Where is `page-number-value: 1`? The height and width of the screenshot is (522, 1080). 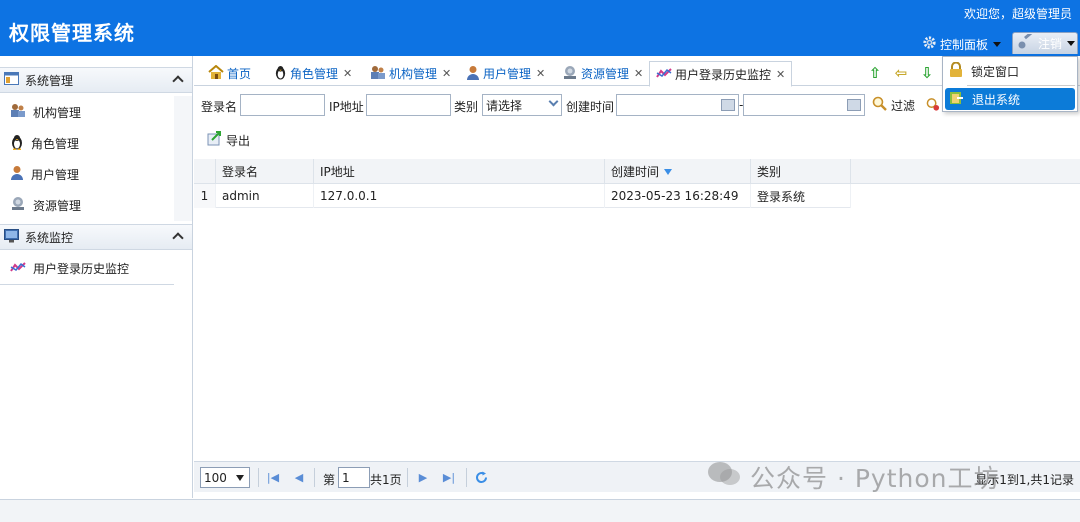 page-number-value: 1 is located at coordinates (346, 477).